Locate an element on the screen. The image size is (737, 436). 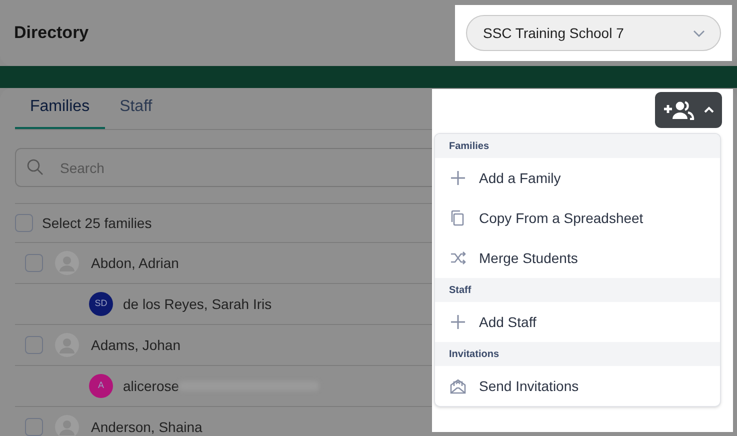
select-all-label: Select 25 families is located at coordinates (97, 223).